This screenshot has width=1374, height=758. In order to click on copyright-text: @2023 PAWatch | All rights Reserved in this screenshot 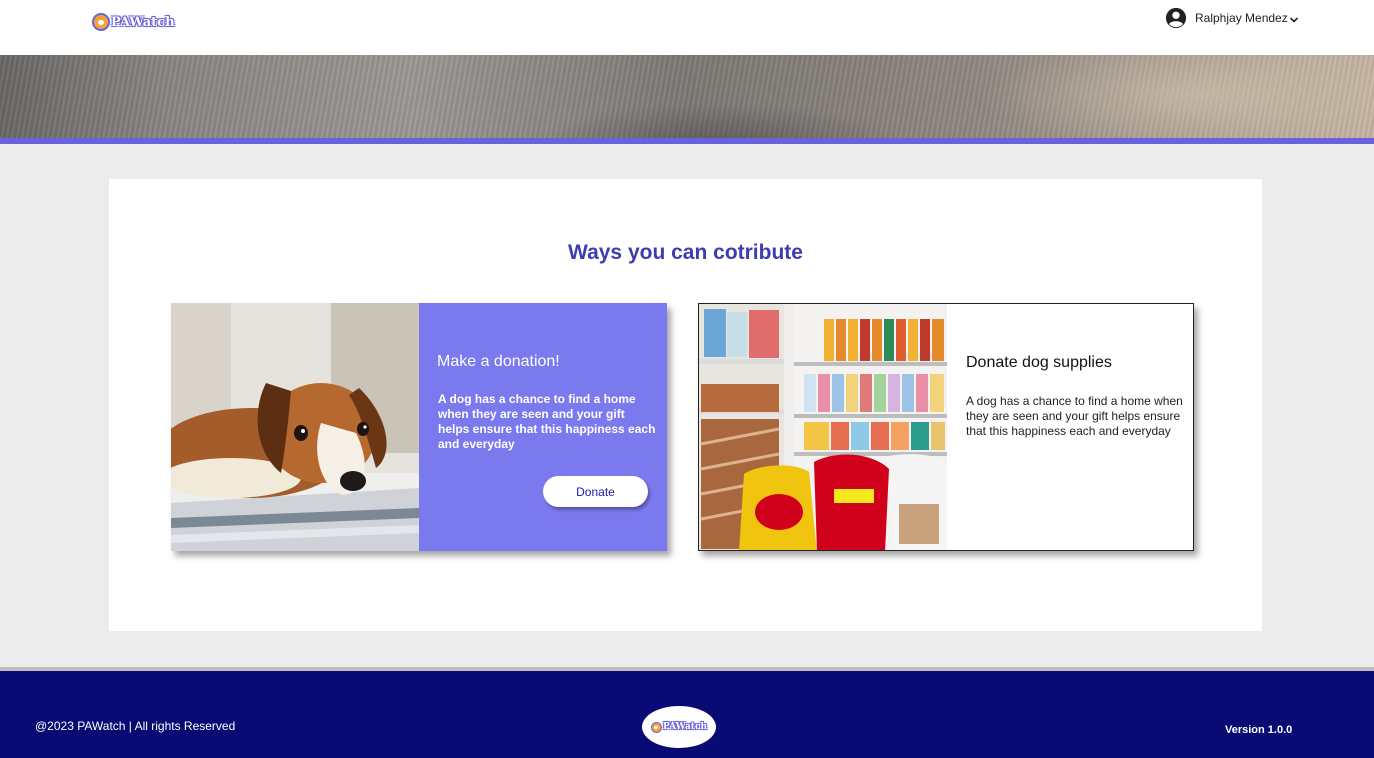, I will do `click(135, 726)`.